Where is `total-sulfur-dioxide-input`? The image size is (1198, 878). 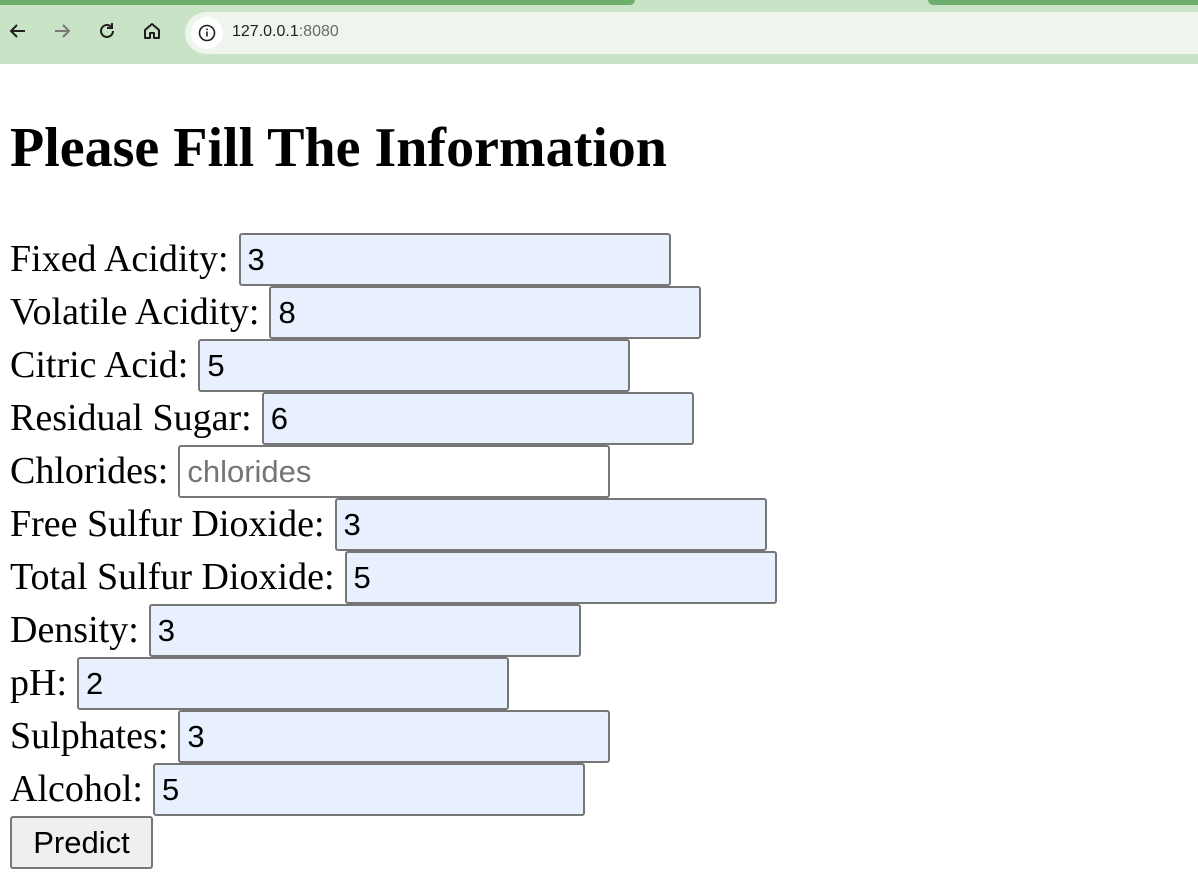
total-sulfur-dioxide-input is located at coordinates (560, 577).